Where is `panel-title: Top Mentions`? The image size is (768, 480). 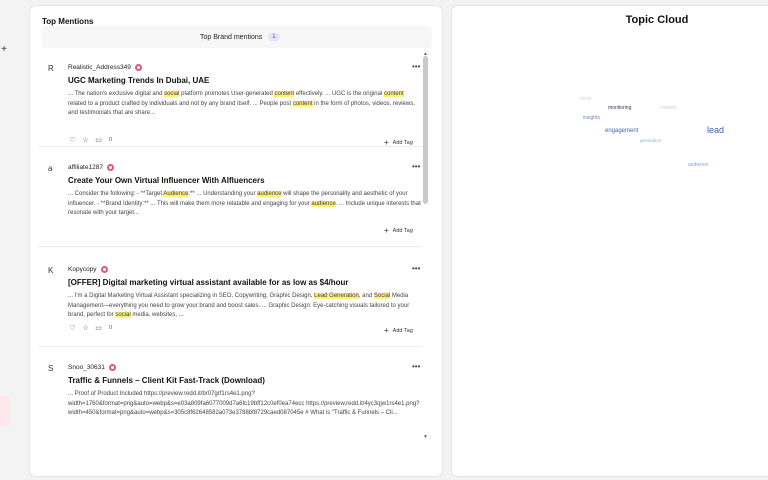
panel-title: Top Mentions is located at coordinates (68, 21).